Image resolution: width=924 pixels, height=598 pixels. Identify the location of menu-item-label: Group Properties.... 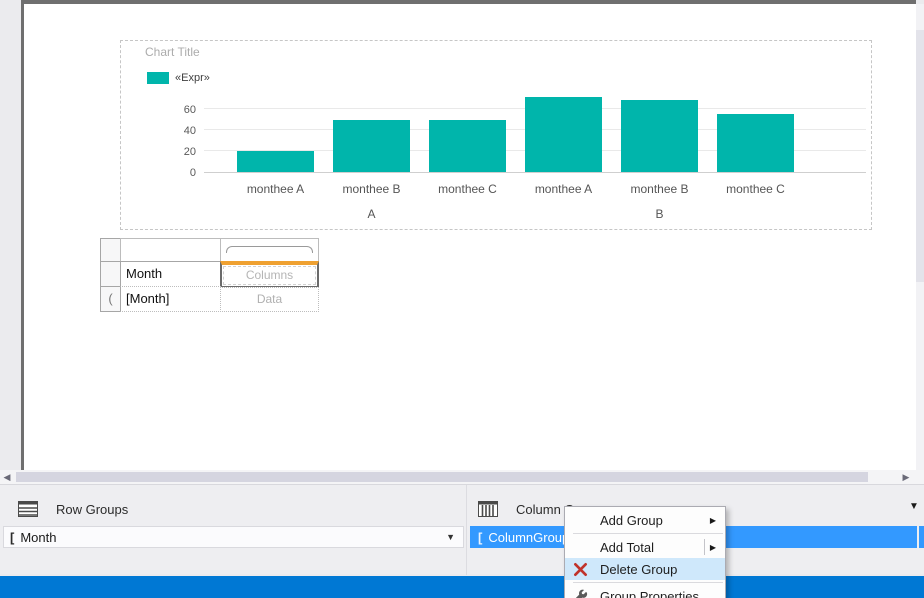
(655, 593).